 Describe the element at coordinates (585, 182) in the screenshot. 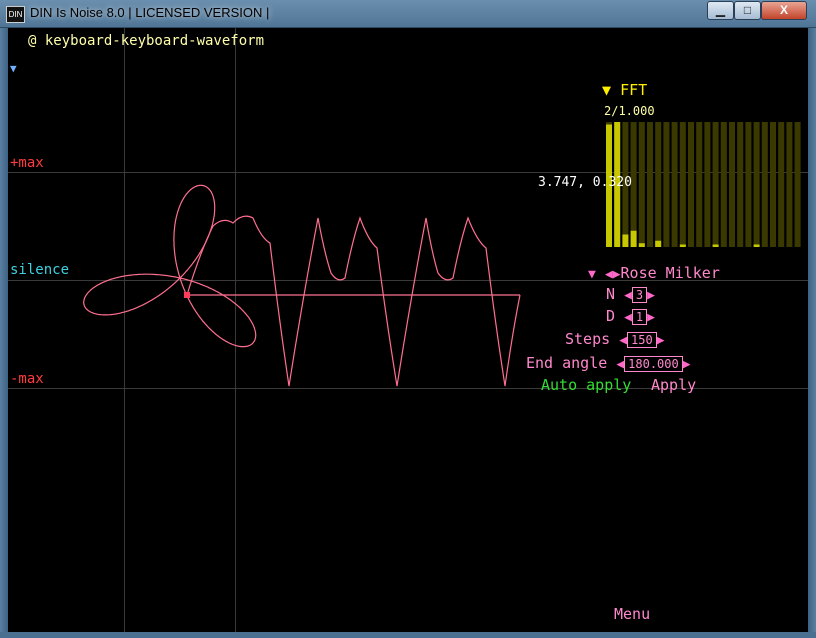

I see `coordinate-readout: 3.747, 0.320` at that location.